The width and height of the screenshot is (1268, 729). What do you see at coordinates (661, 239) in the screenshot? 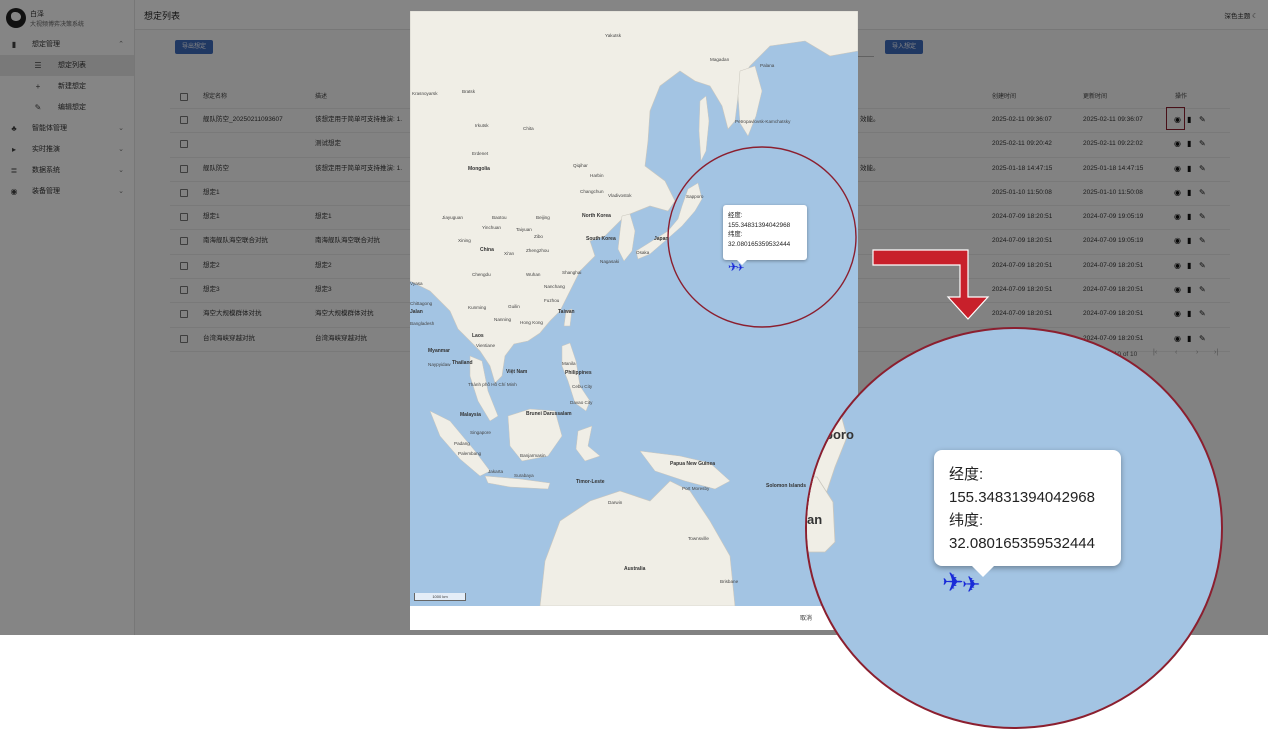
I see `map-place-label: Japan` at bounding box center [661, 239].